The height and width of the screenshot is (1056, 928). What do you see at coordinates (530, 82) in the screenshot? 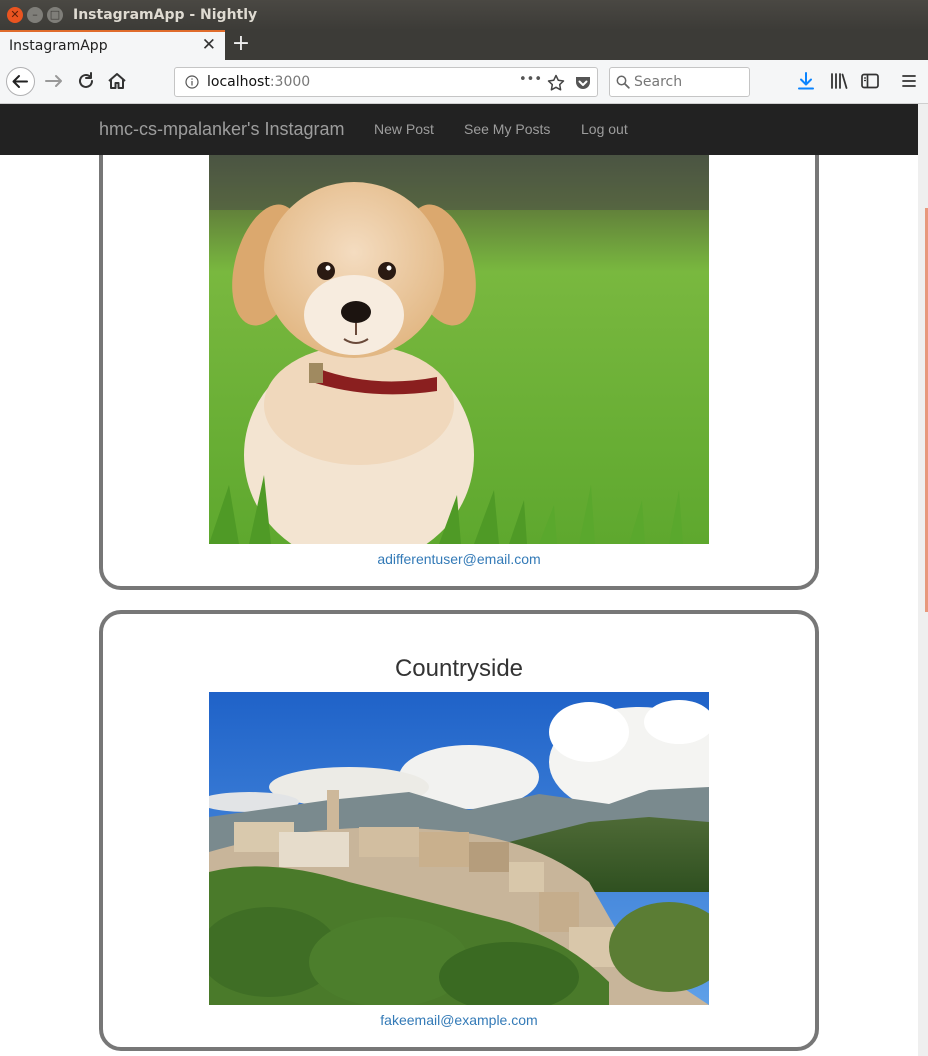
I see `page-actions-icon: •••` at bounding box center [530, 82].